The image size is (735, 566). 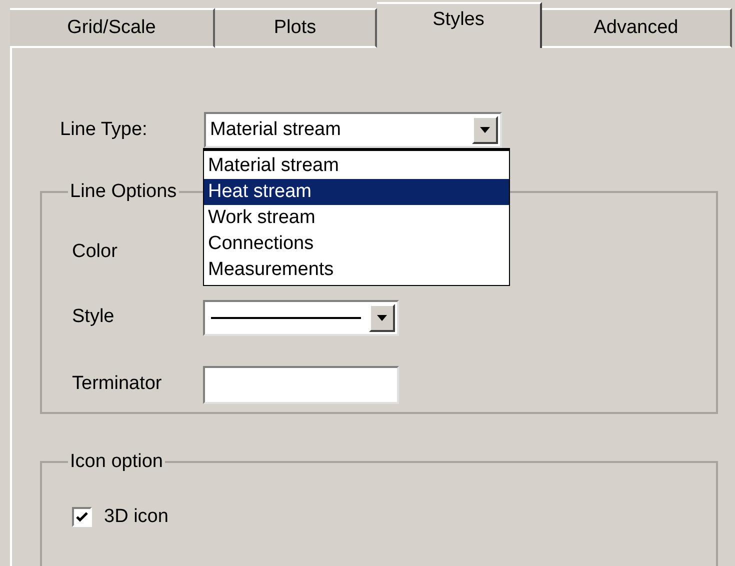 What do you see at coordinates (286, 317) in the screenshot?
I see `line-style-icon` at bounding box center [286, 317].